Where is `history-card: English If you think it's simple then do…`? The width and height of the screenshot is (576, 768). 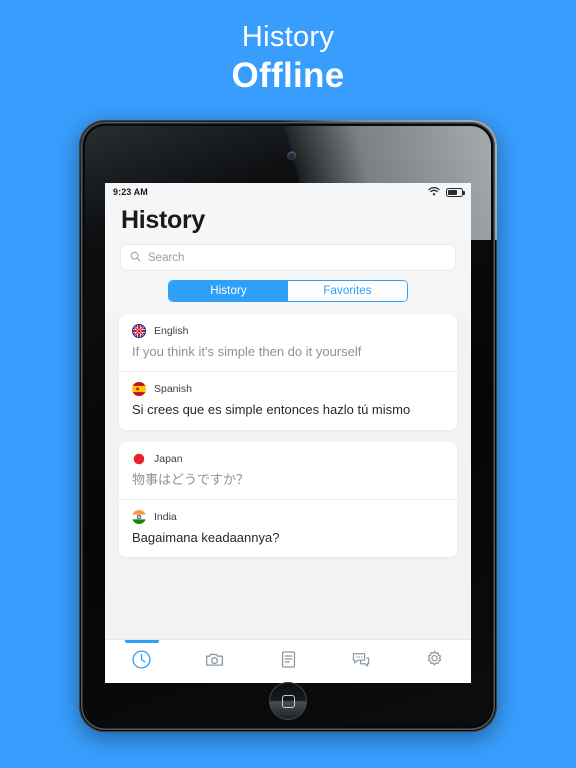
history-card: English If you think it's simple then do… is located at coordinates (288, 372).